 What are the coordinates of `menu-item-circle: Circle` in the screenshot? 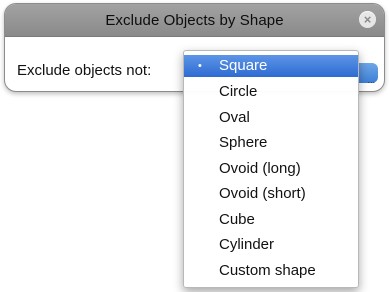 It's located at (271, 92).